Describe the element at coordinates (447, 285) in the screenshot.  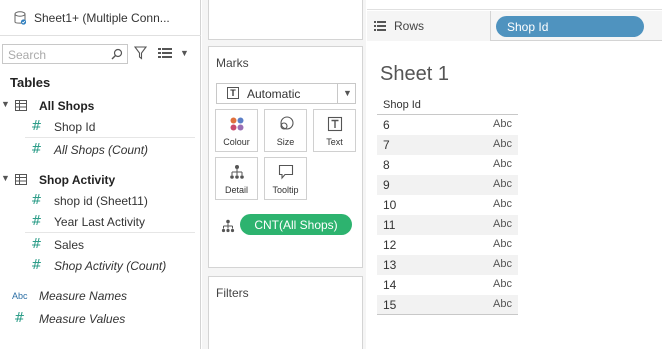
I see `table-row: 14 Abc` at that location.